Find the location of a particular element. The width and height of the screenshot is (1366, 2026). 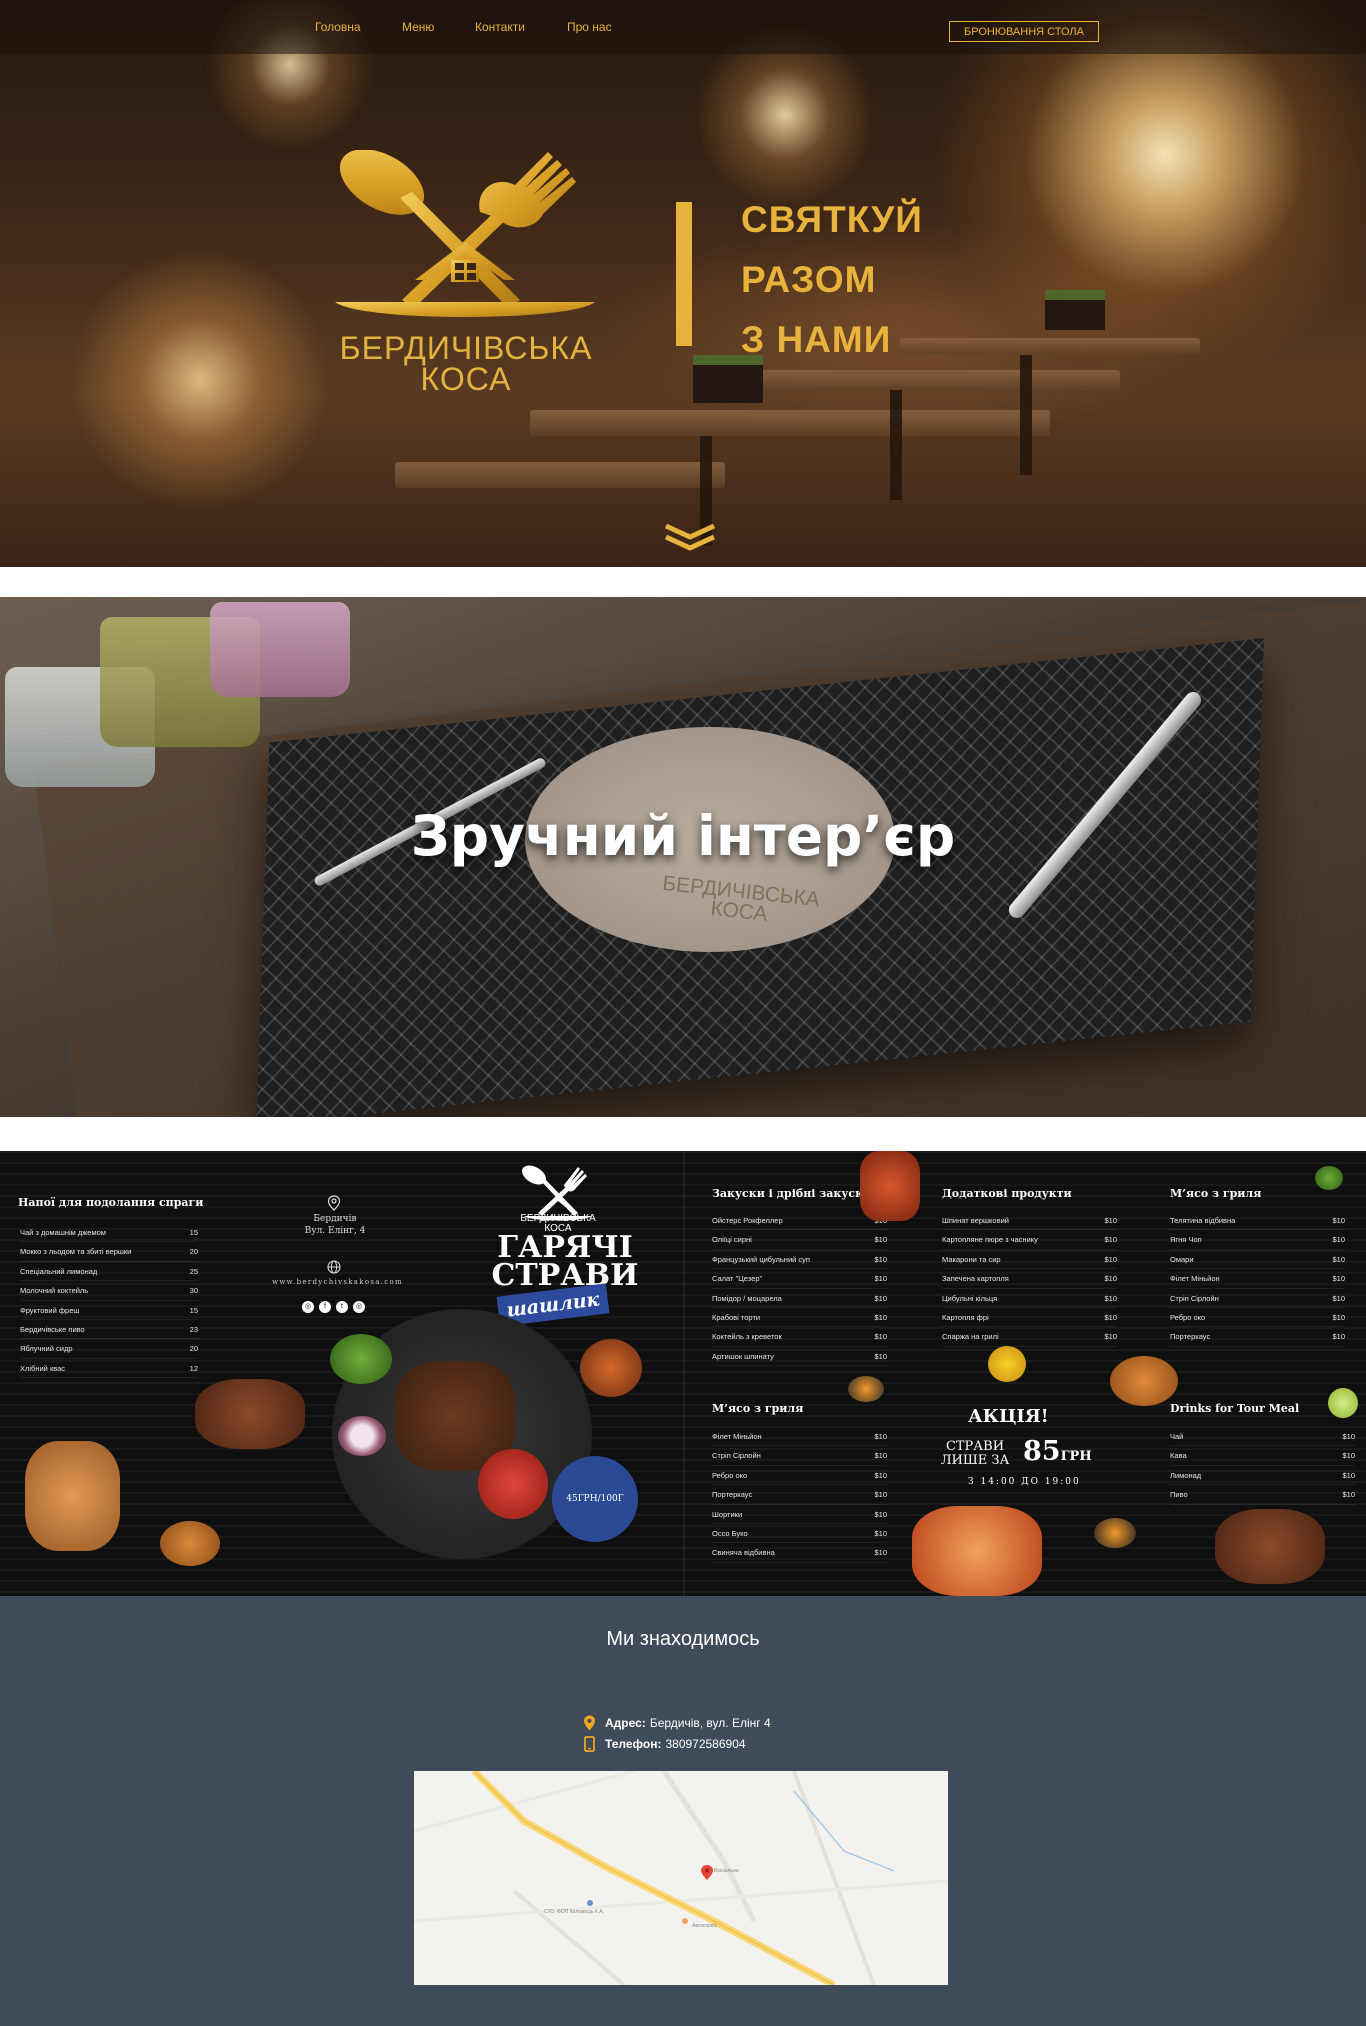

menu-address: Бердичів Вул. Елінг, 4 is located at coordinates (335, 1225).